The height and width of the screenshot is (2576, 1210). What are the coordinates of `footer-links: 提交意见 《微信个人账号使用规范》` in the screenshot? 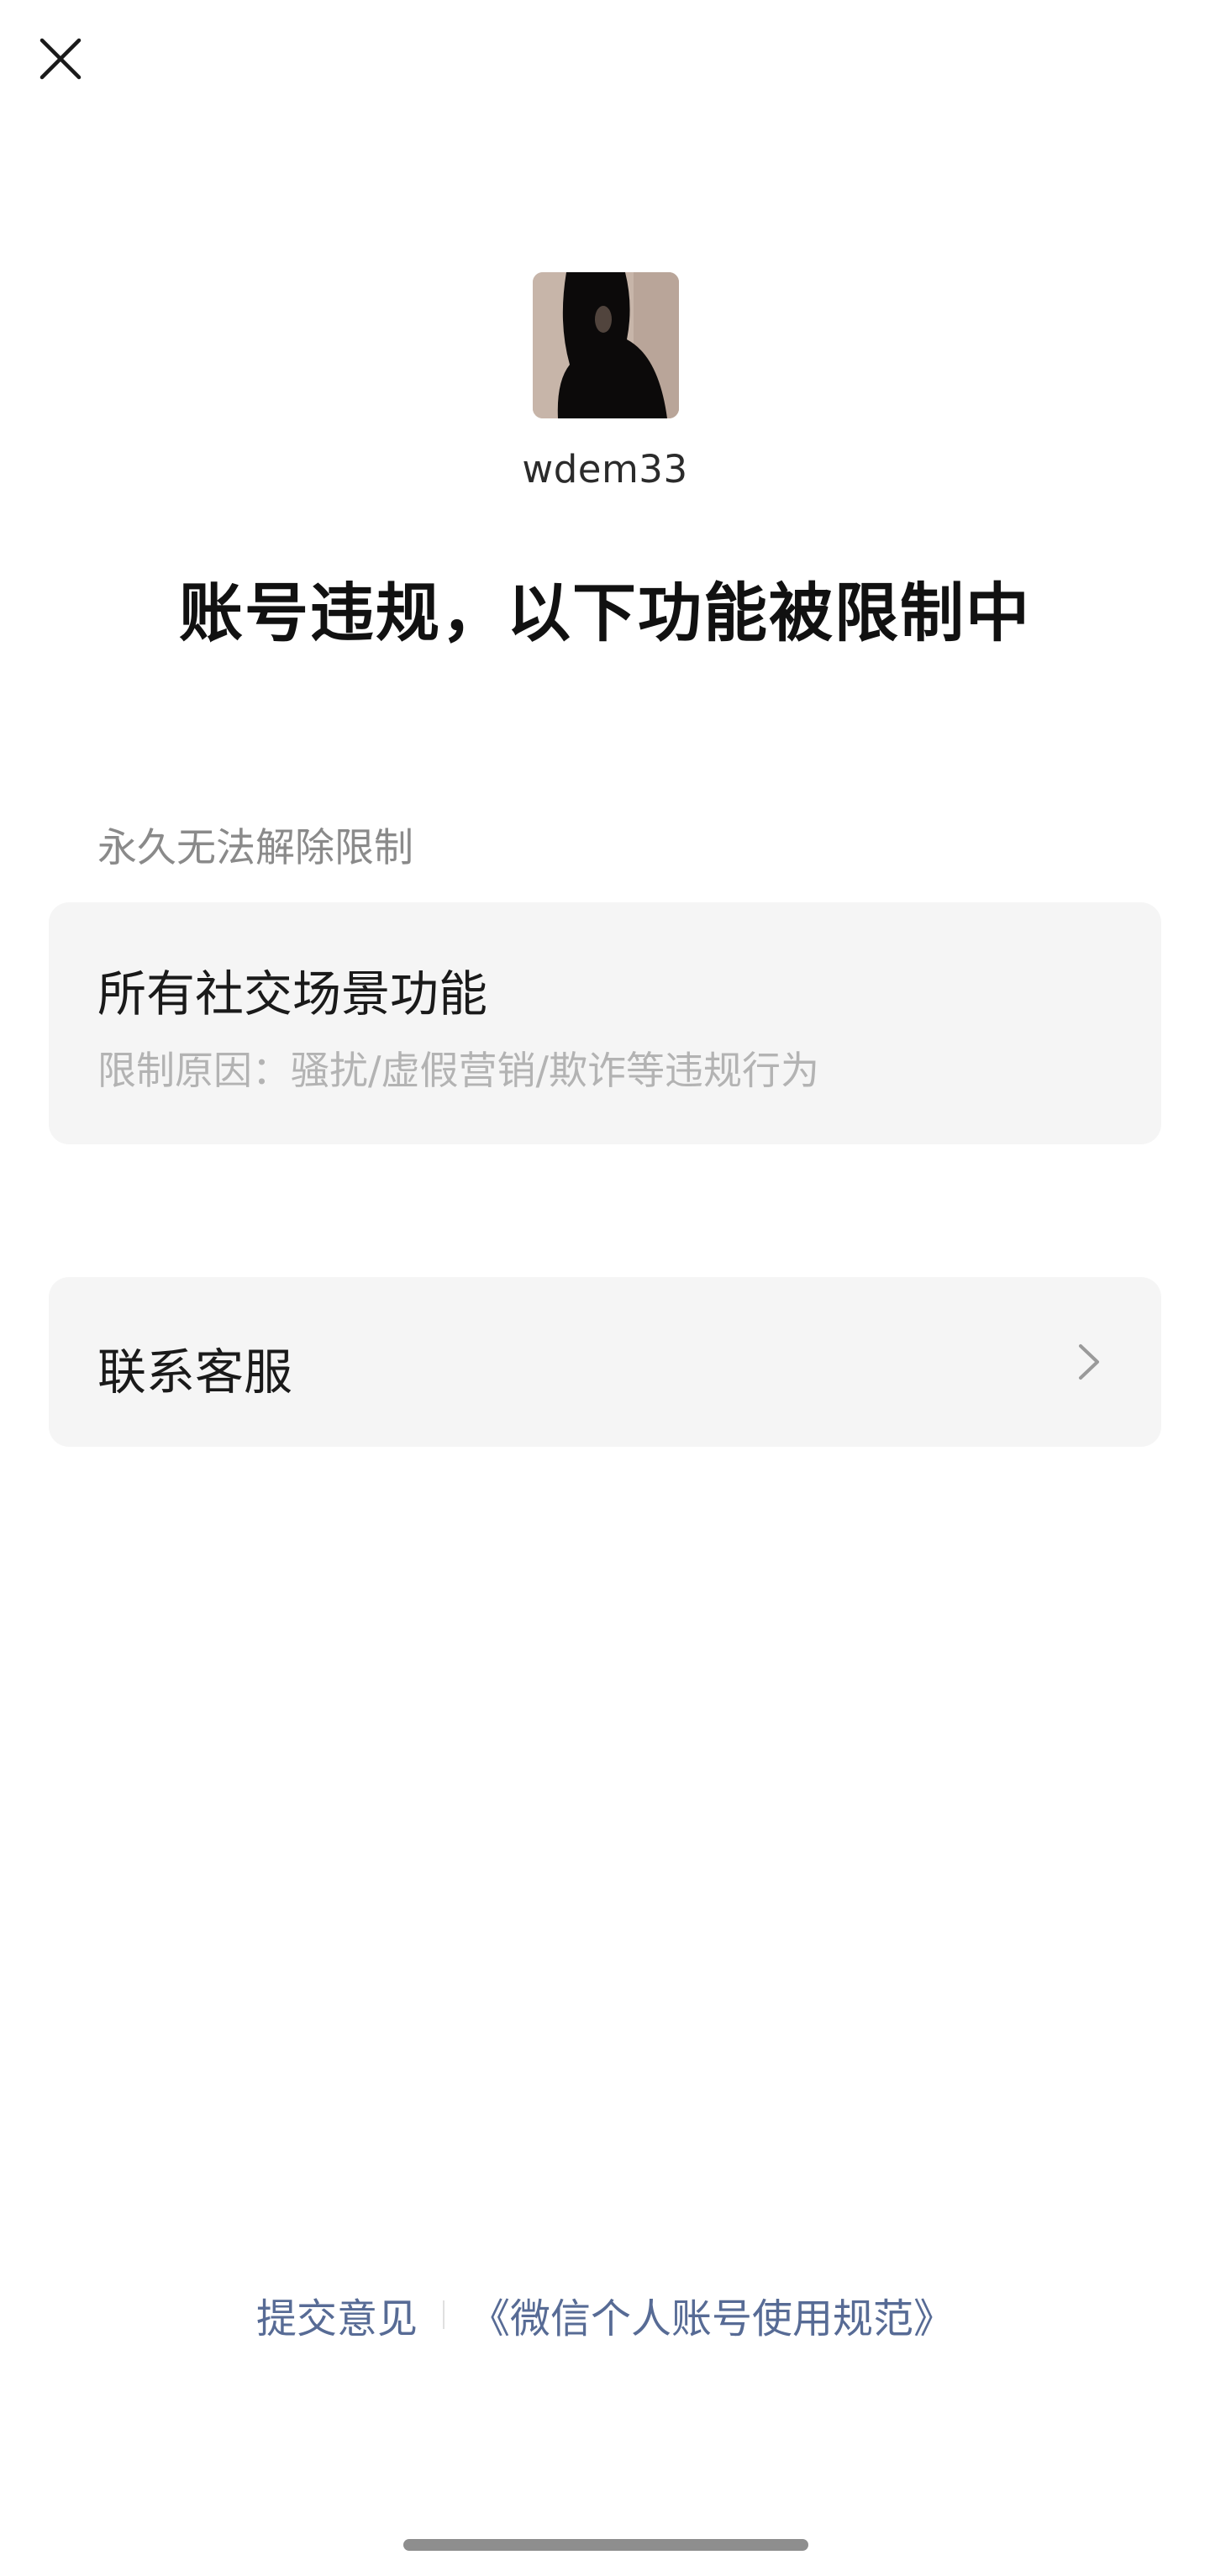 It's located at (605, 2314).